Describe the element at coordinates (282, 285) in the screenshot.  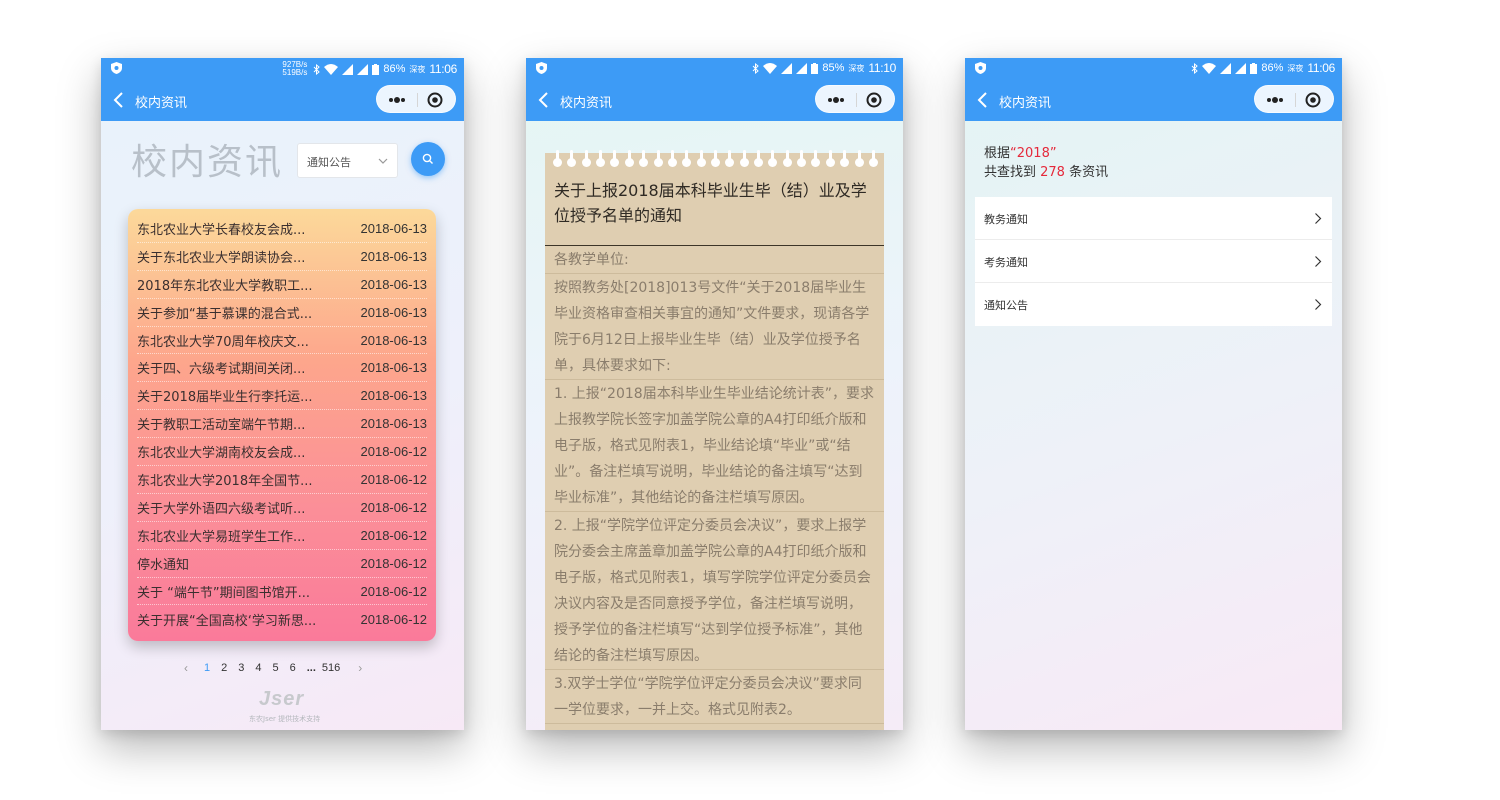
I see `news-item: 2018年东北农业大学教职工... 2018-06-13` at that location.